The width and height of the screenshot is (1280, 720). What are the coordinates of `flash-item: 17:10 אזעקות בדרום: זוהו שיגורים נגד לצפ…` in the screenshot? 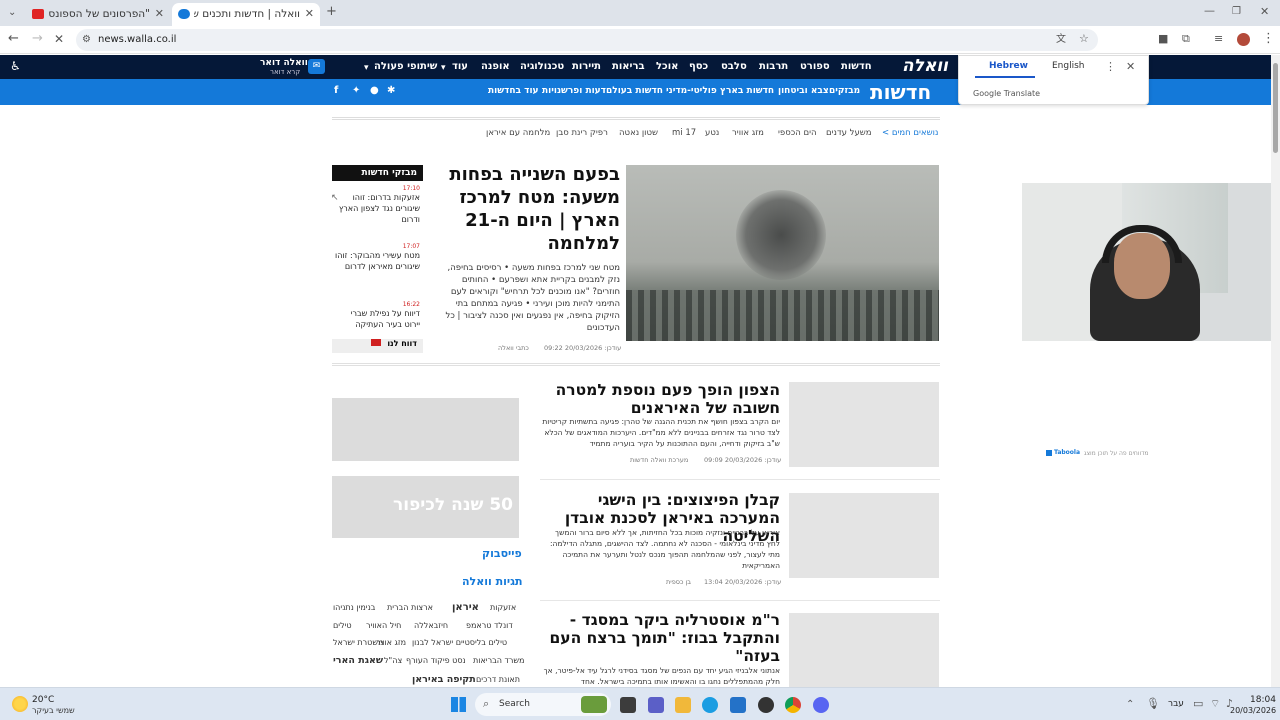 It's located at (377, 205).